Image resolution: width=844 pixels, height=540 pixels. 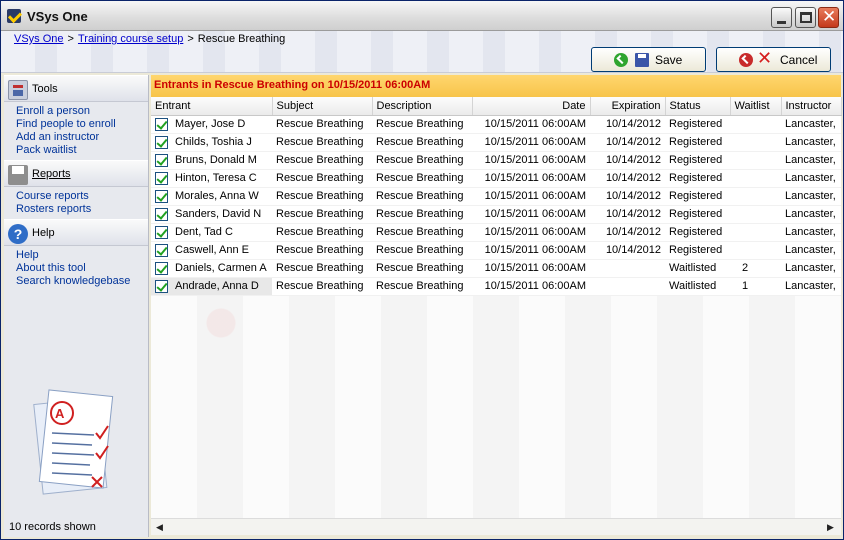 I want to click on svg-text: A, so click(x=60, y=413).